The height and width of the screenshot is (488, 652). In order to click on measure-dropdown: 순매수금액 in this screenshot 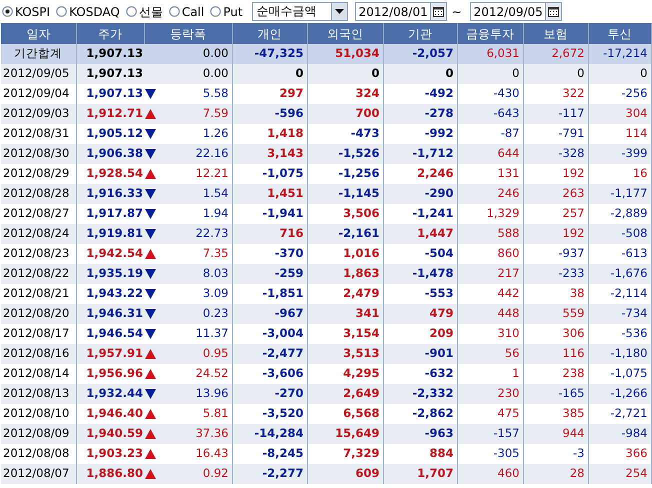, I will do `click(300, 11)`.